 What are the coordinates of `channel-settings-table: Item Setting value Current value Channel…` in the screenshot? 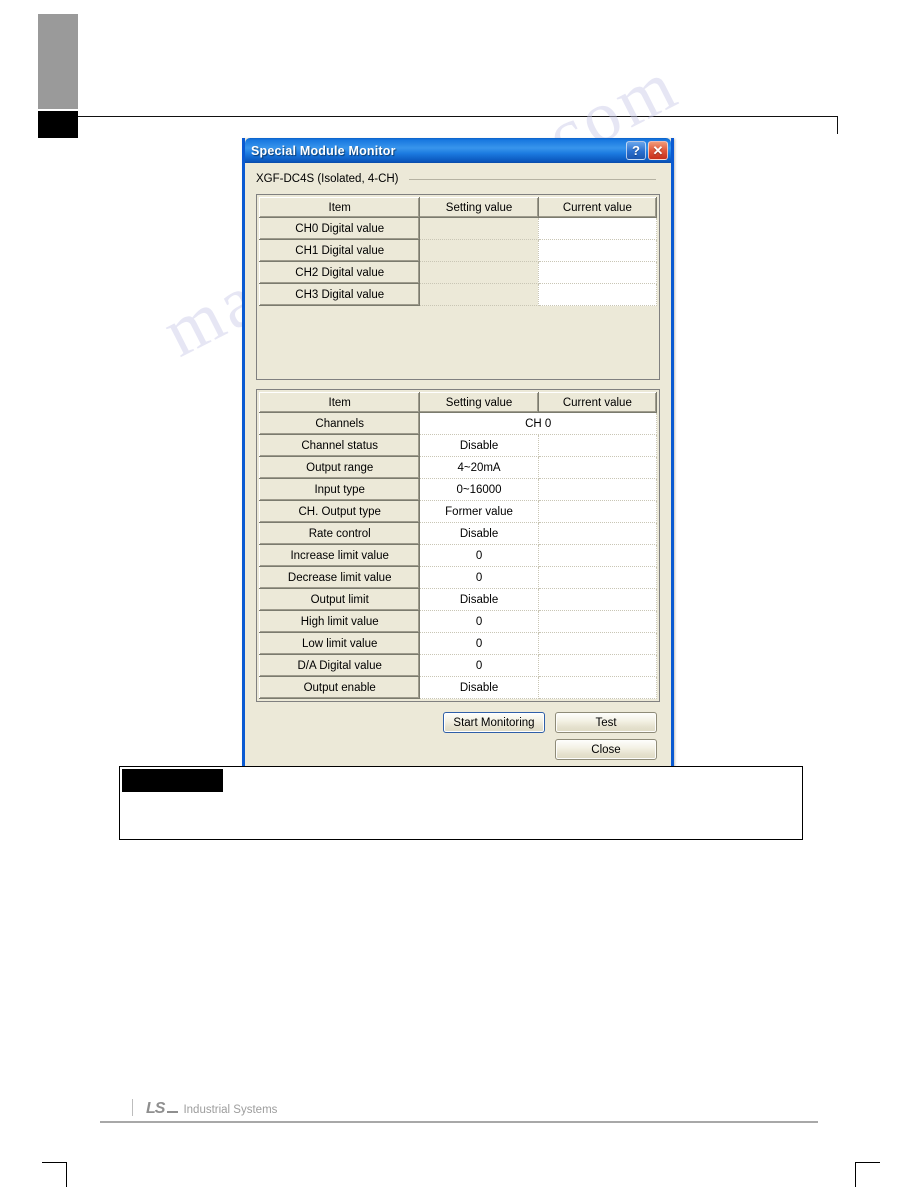 It's located at (458, 545).